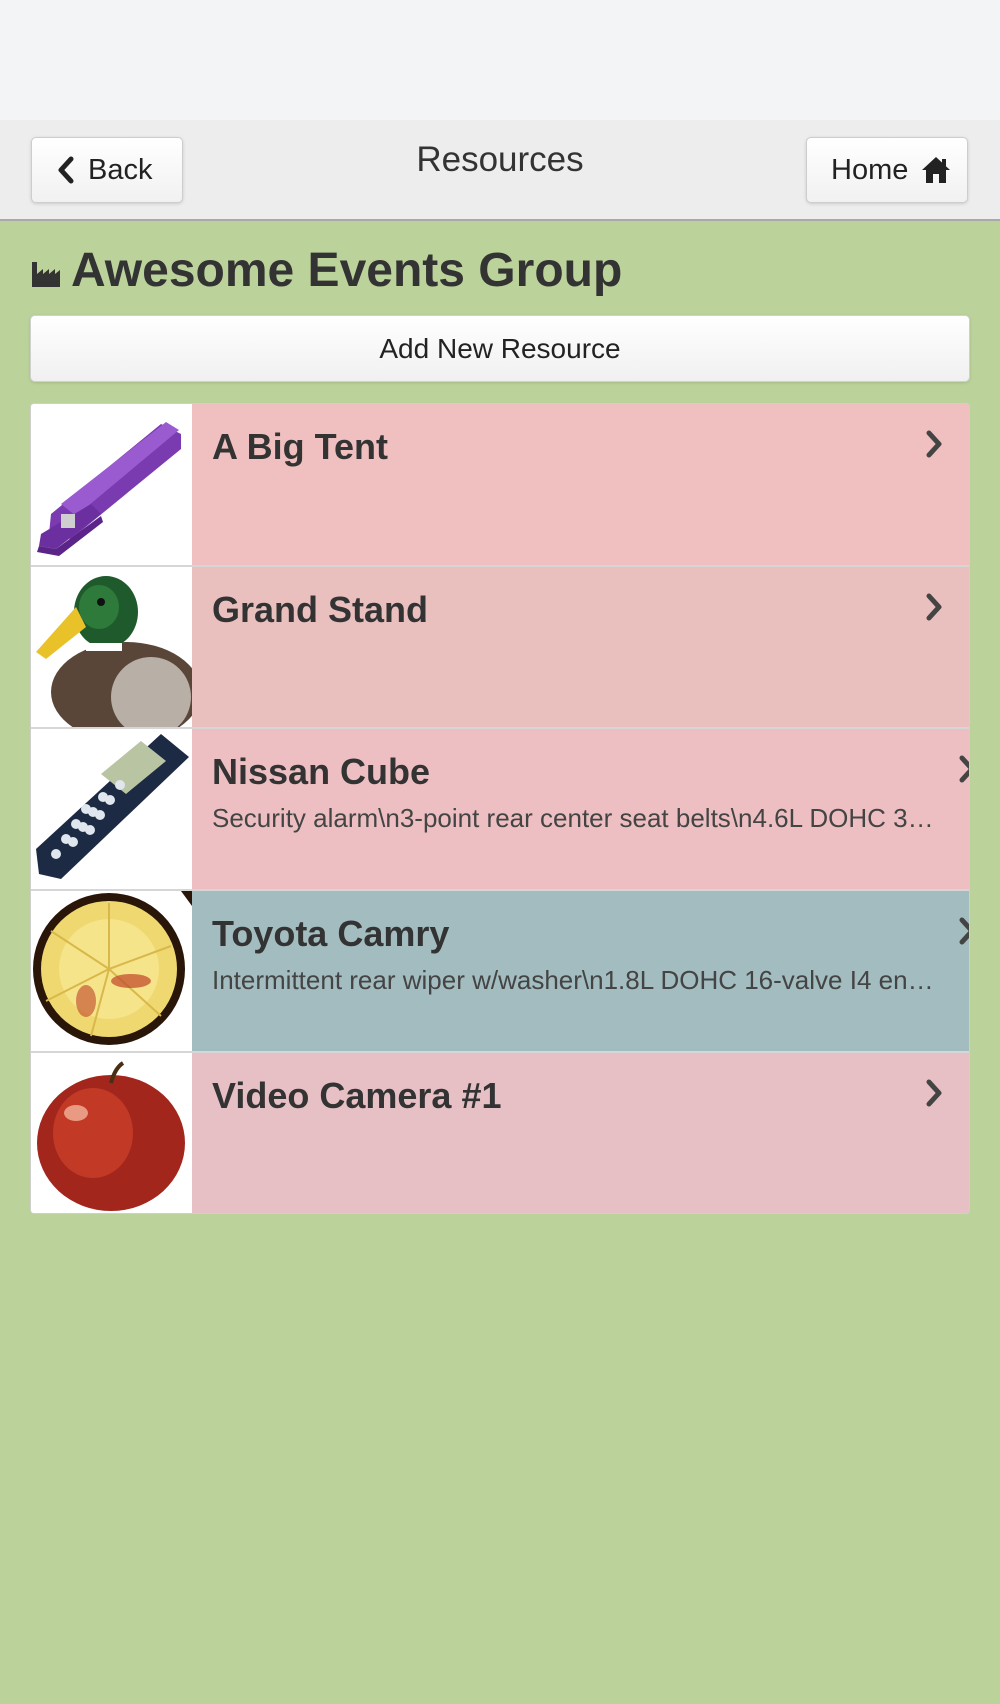 The width and height of the screenshot is (1000, 1704). Describe the element at coordinates (300, 446) in the screenshot. I see `resource-title: A Big Tent` at that location.